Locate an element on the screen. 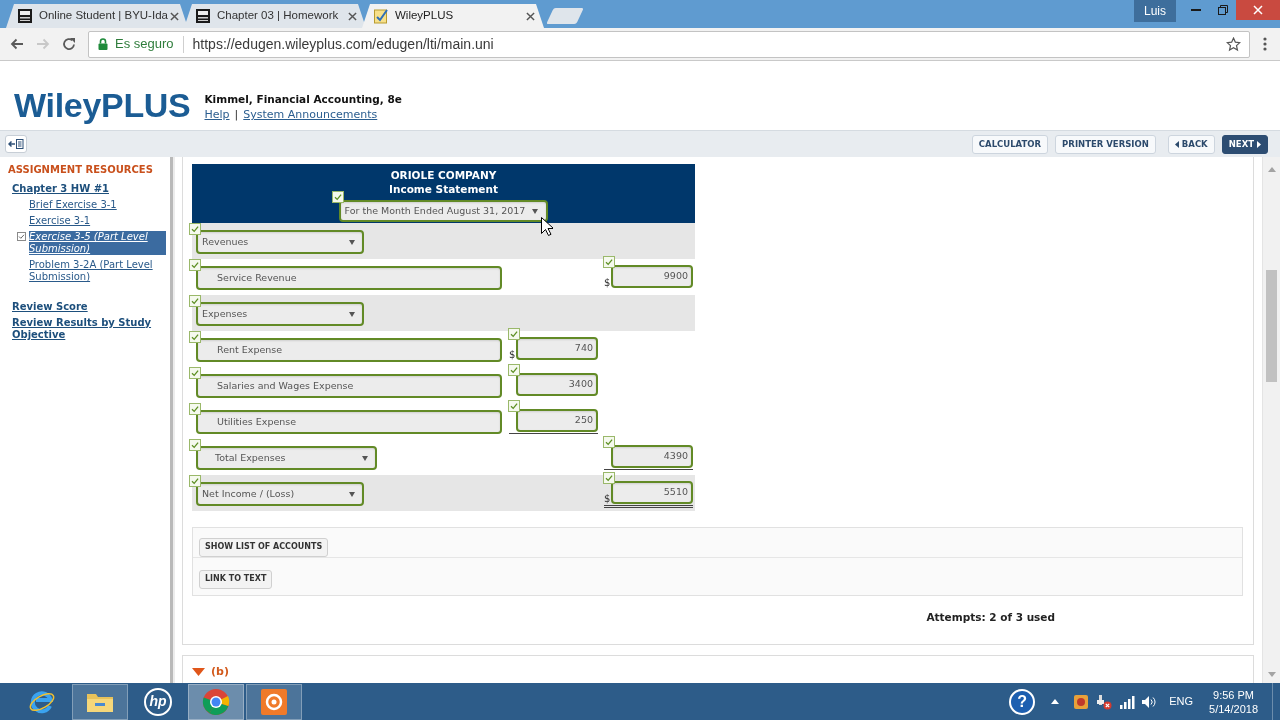  tray-app-icon is located at coordinates (1081, 701).